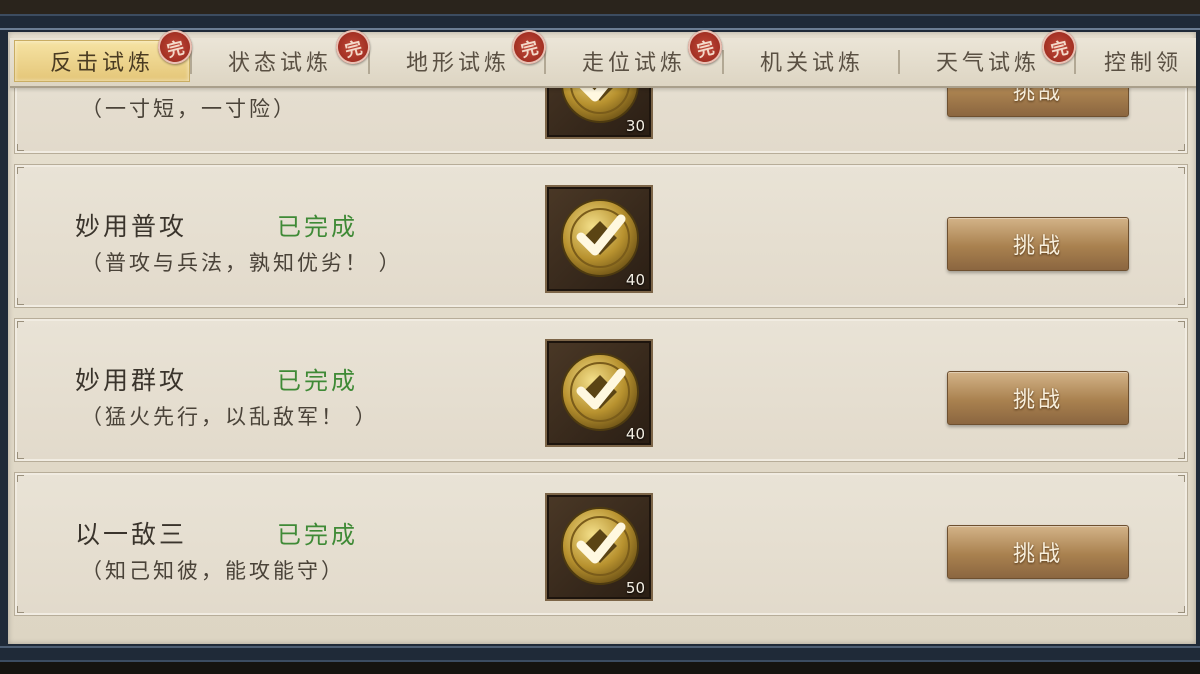  What do you see at coordinates (635, 126) in the screenshot?
I see `reward-count: 30` at bounding box center [635, 126].